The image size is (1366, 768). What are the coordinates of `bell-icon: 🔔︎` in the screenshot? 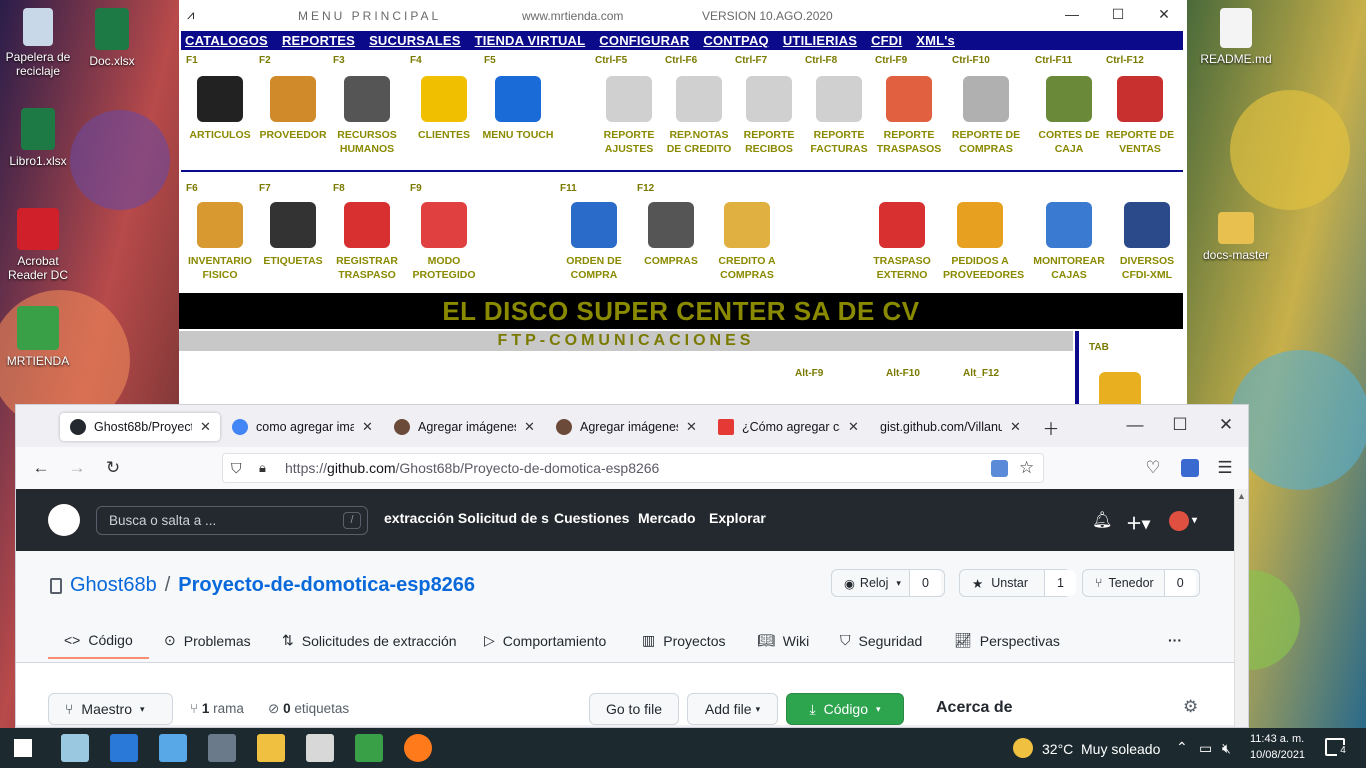 It's located at (1102, 520).